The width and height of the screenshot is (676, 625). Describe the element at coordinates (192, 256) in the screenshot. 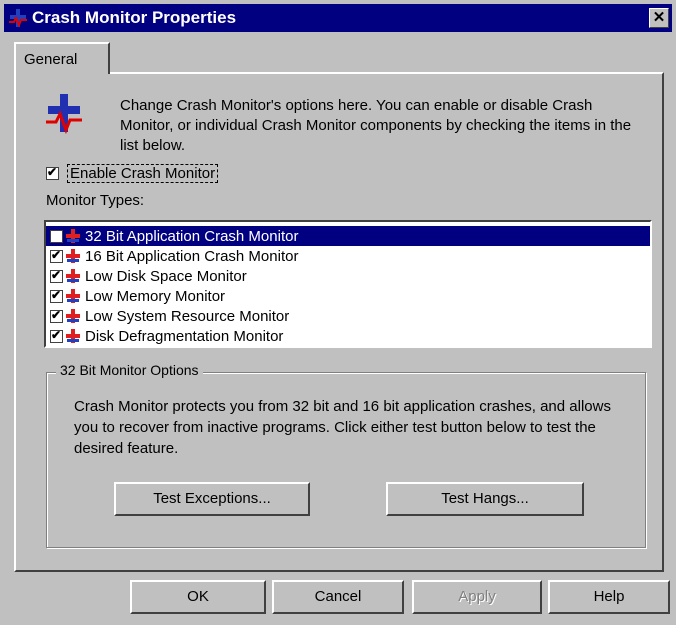

I see `list-item-label: 16 Bit Application Crash Monitor` at that location.